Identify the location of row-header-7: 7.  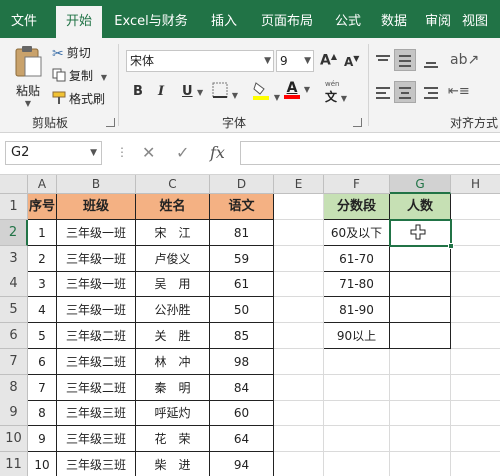
(14, 362).